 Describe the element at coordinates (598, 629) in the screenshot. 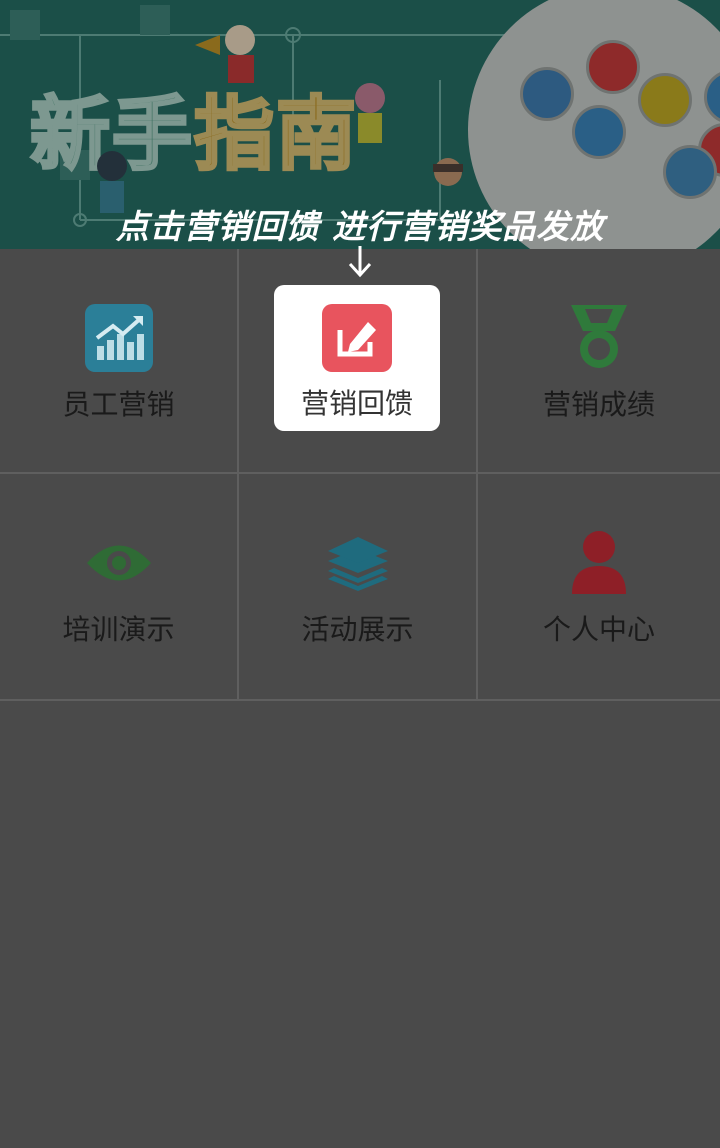

I see `menu-item-label: 个人中心` at that location.